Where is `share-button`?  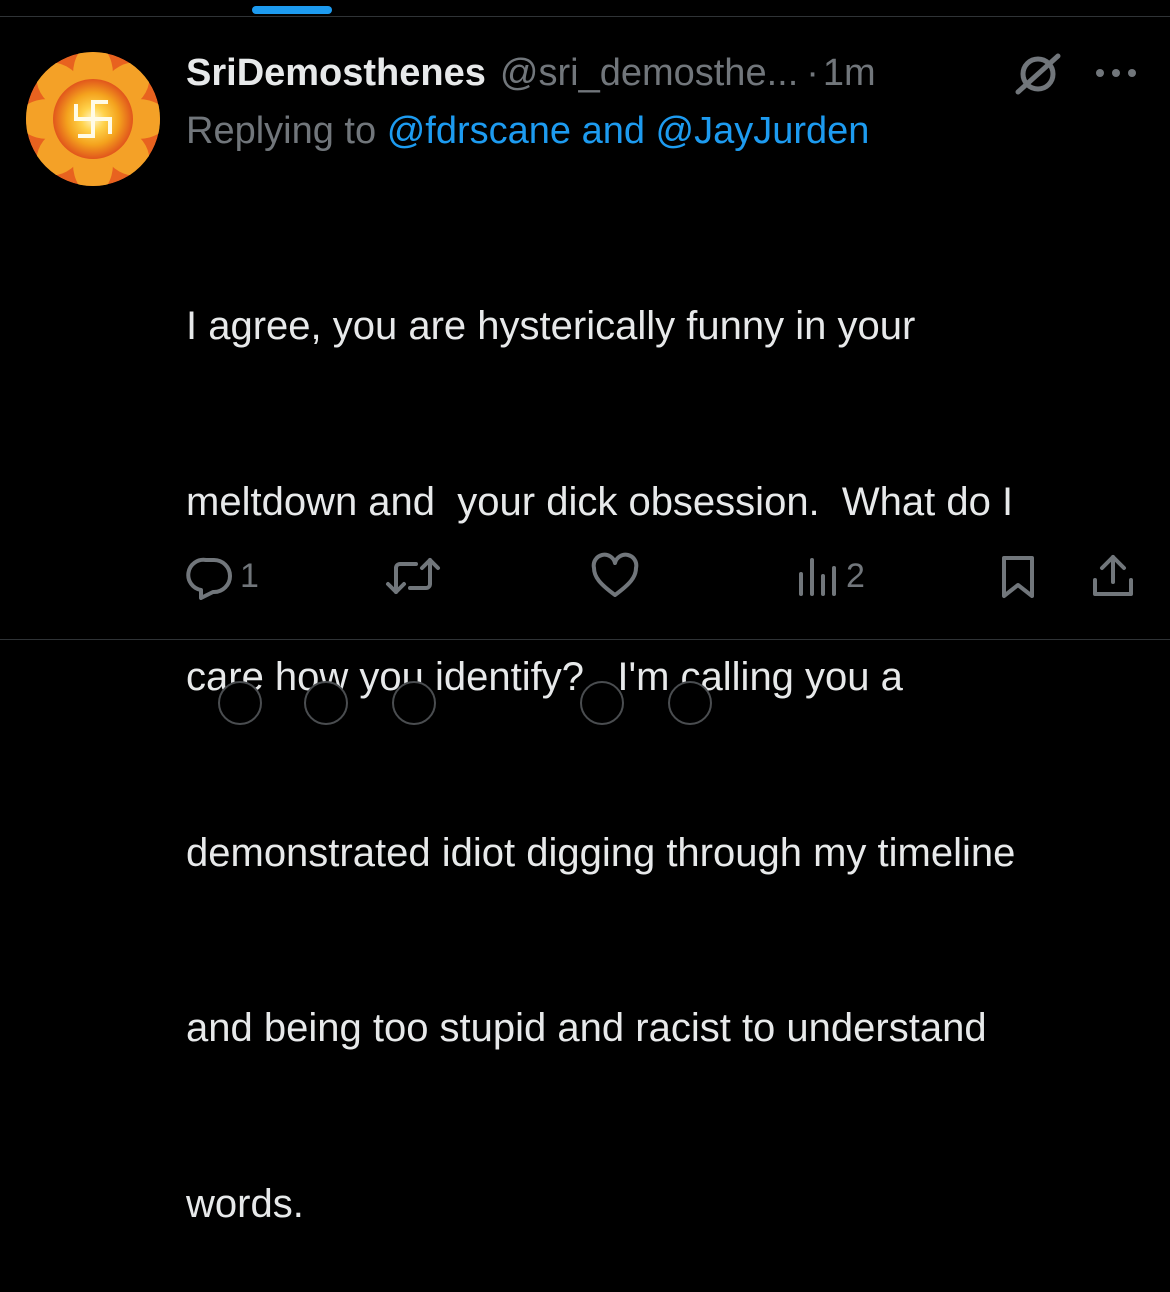
share-button is located at coordinates (1113, 576).